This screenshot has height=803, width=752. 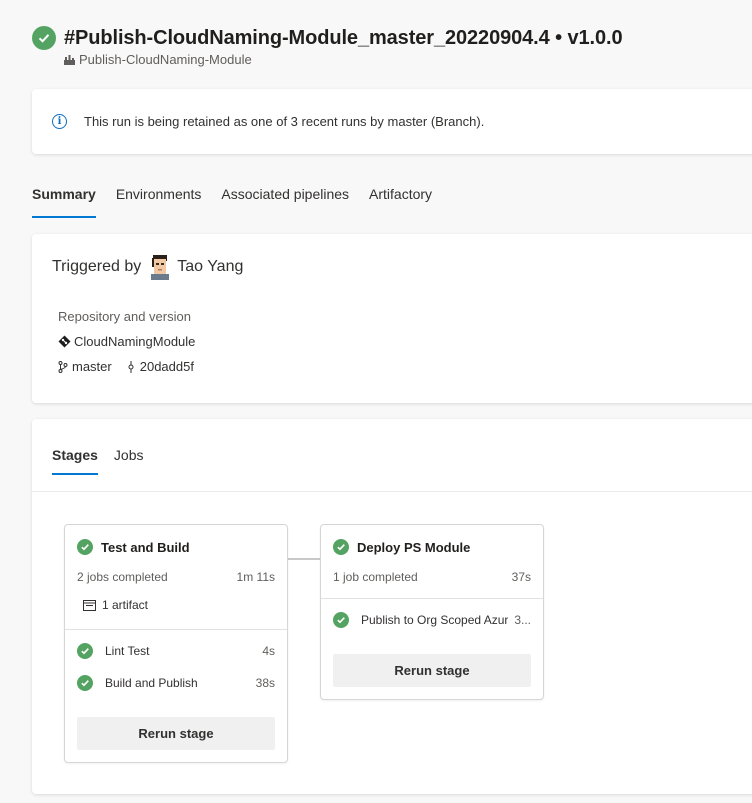 What do you see at coordinates (106, 461) in the screenshot?
I see `stages-tabs: Stages Jobs` at bounding box center [106, 461].